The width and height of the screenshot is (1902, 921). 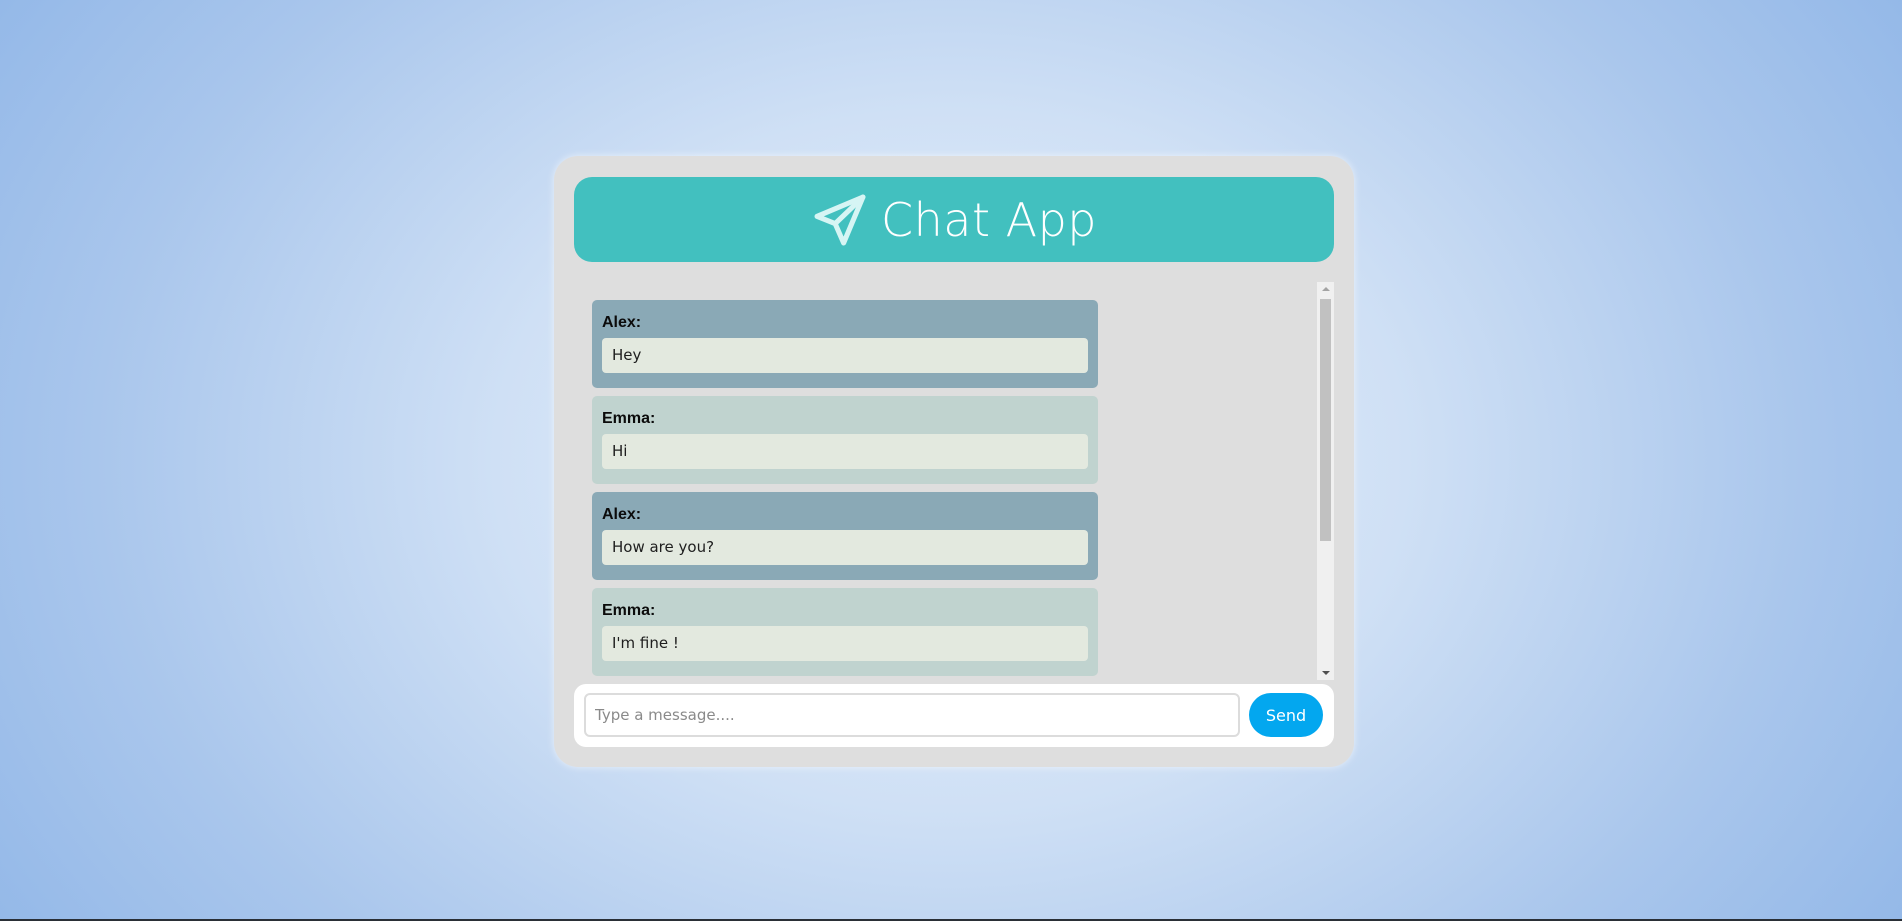 I want to click on scroll-up-arrow-icon, so click(x=1325, y=289).